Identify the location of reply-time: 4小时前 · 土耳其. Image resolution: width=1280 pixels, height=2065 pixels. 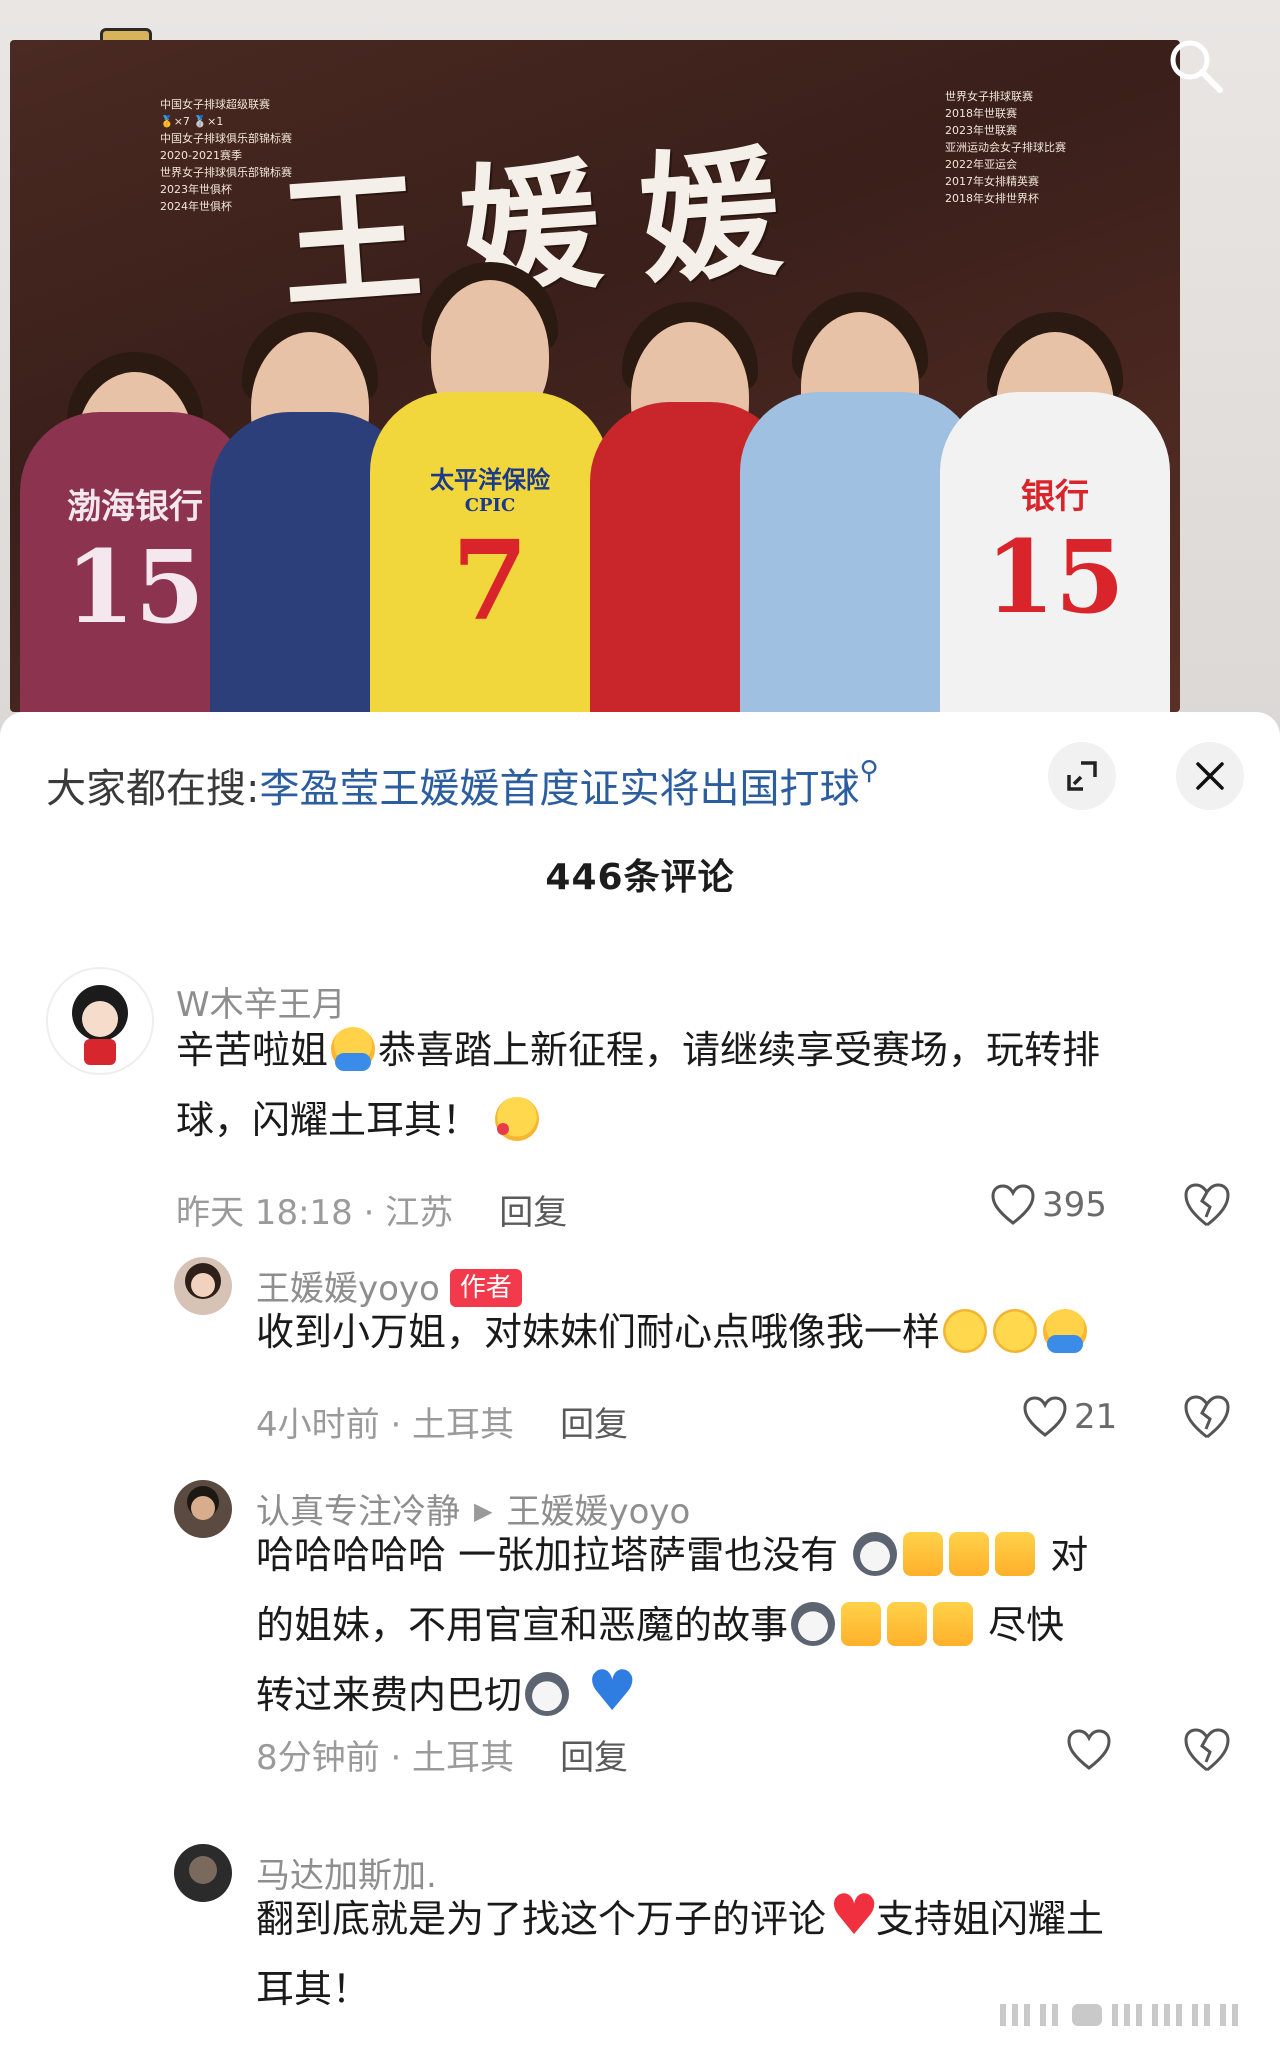
(385, 1425).